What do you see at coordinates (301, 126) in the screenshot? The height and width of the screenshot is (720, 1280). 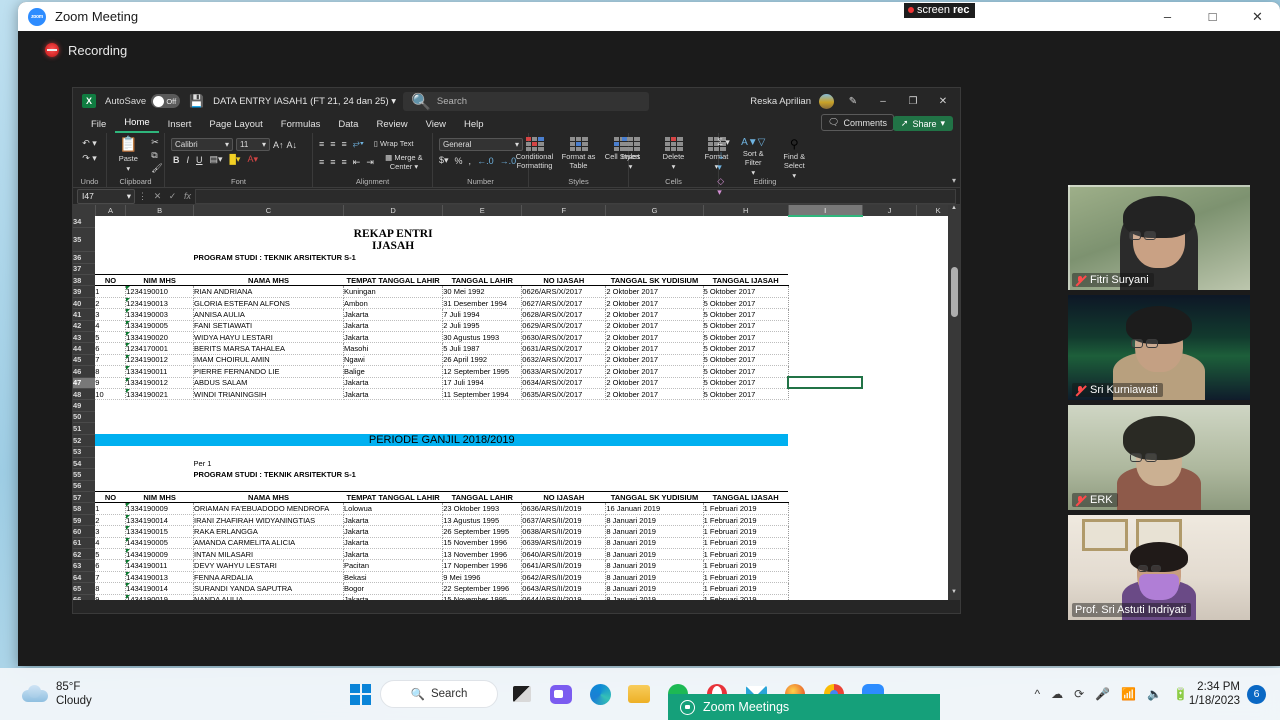 I see `tab-formulas: Formulas` at bounding box center [301, 126].